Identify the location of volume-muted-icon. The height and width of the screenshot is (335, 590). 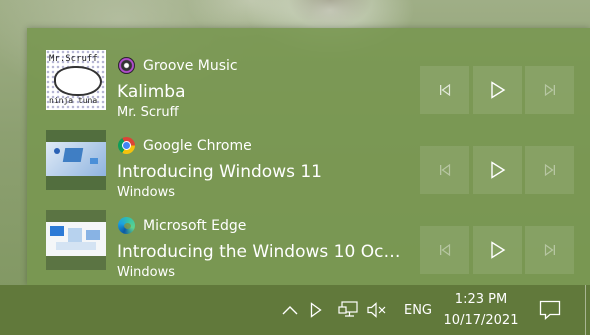
(376, 310).